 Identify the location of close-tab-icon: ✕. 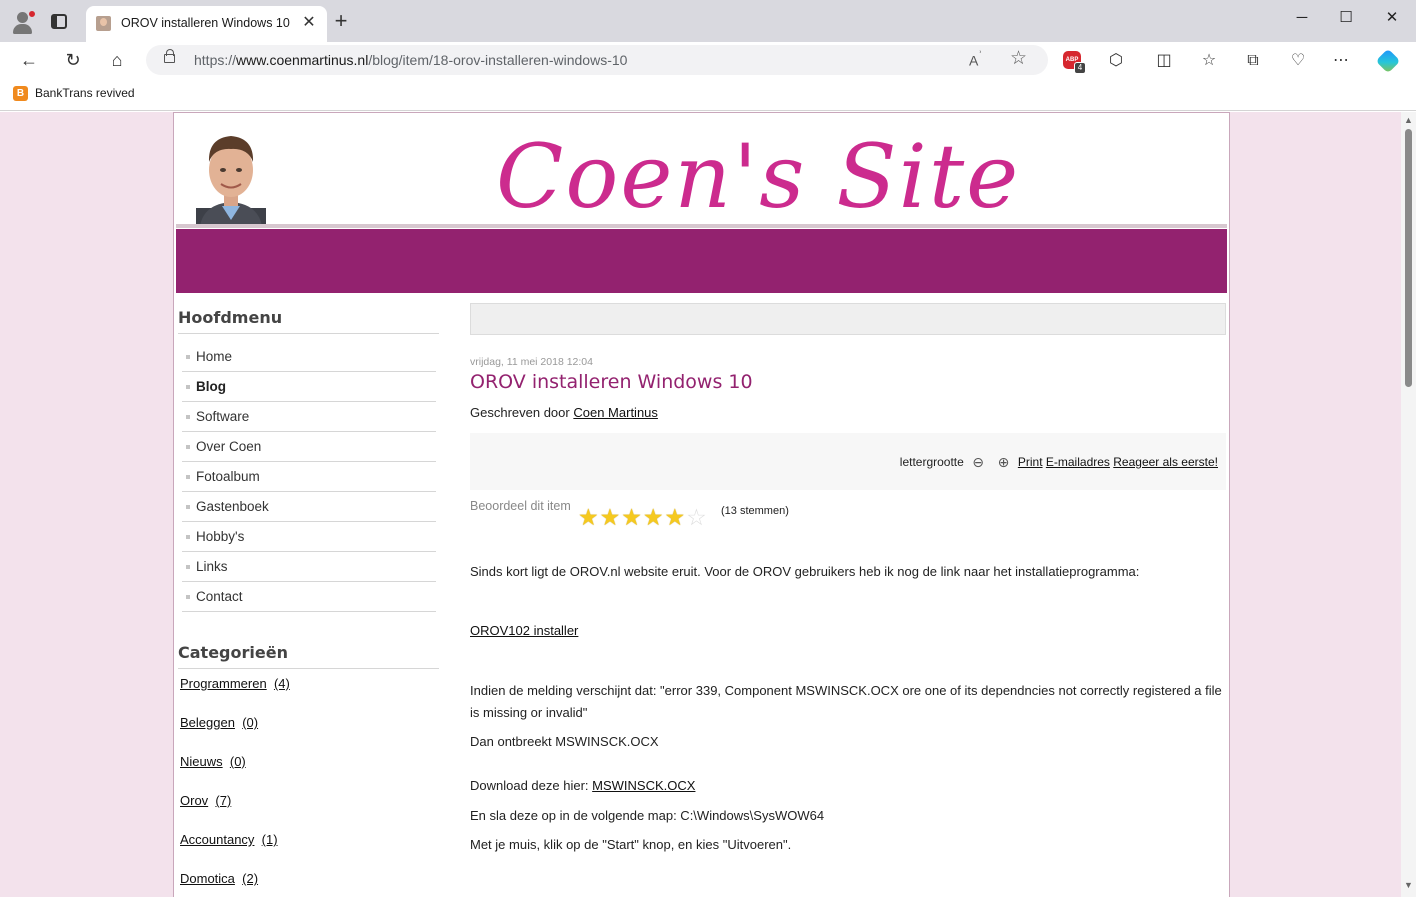
(309, 23).